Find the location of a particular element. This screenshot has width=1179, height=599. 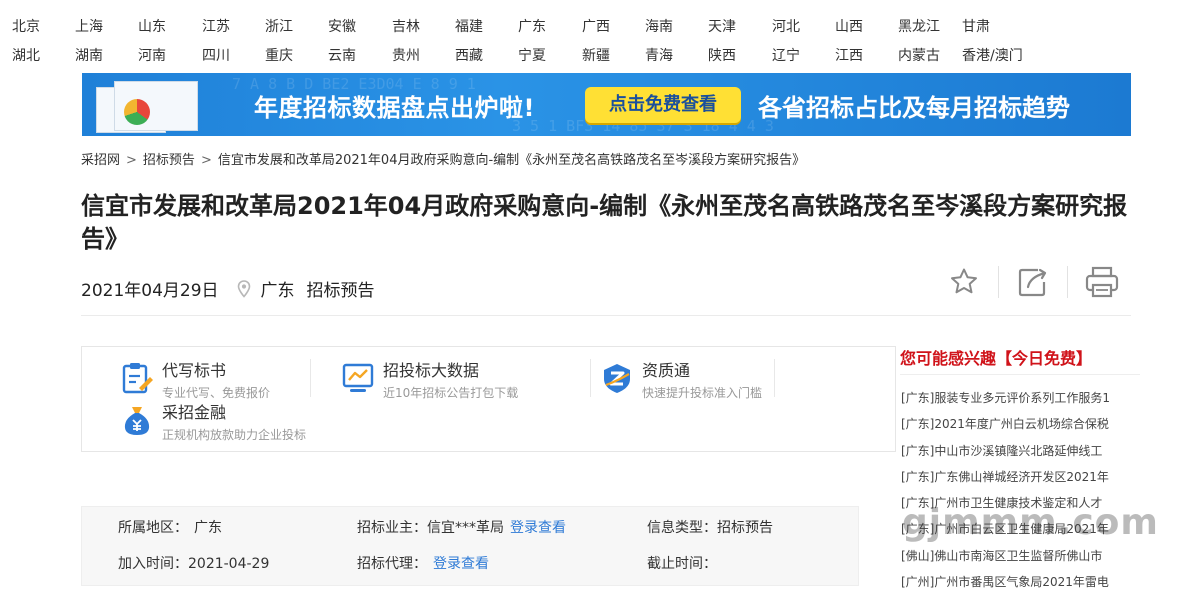

sidebar-list-item: [广州]广州市番禺区气象局2021年雷电 is located at coordinates (1021, 586).